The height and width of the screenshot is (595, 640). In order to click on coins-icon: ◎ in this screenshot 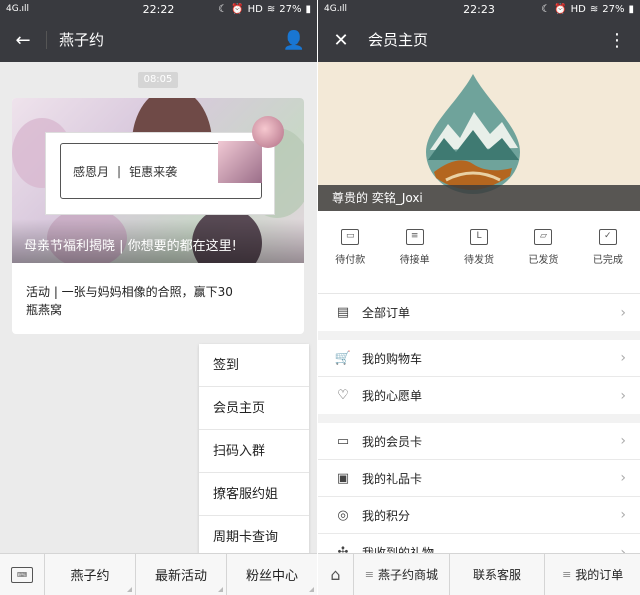, I will do `click(343, 515)`.